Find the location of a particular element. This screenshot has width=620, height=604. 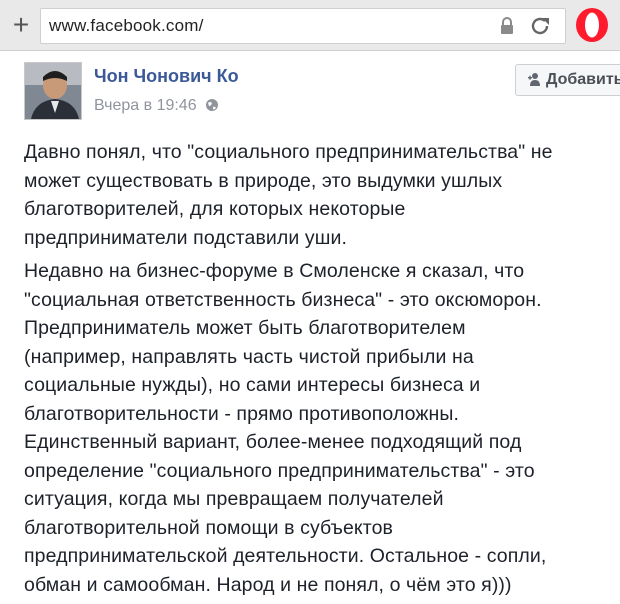

browser-toolbar: + www.facebook.com/ is located at coordinates (310, 25).